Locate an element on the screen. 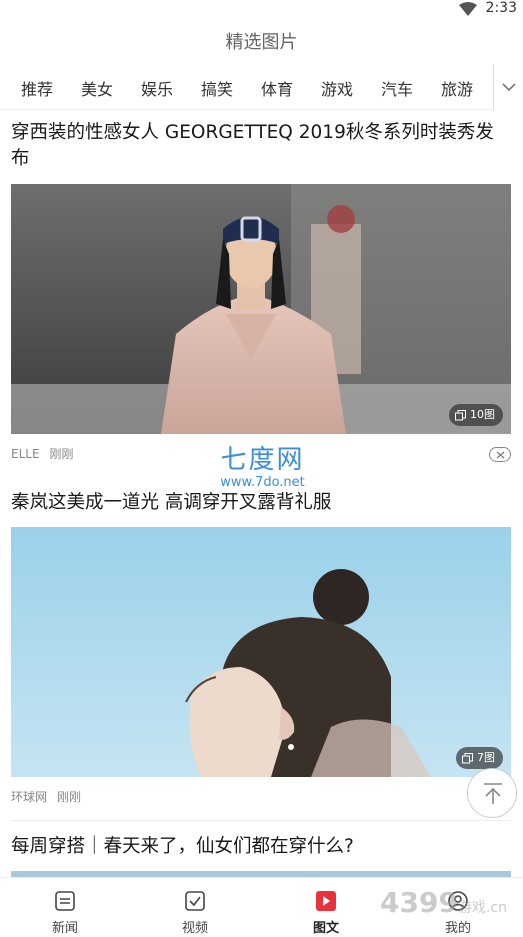 This screenshot has height=937, width=523. category-tabs: 推荐 美女 娱乐 搞笑 体育 游戏 汽车 旅游 is located at coordinates (261, 87).